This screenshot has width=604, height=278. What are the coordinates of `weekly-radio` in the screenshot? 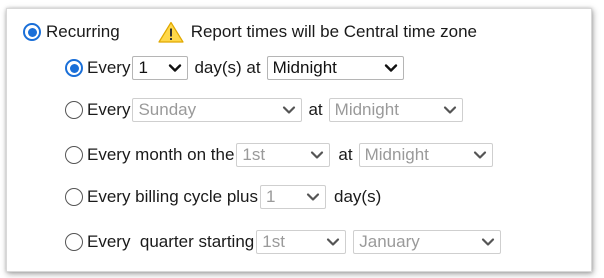 It's located at (74, 110).